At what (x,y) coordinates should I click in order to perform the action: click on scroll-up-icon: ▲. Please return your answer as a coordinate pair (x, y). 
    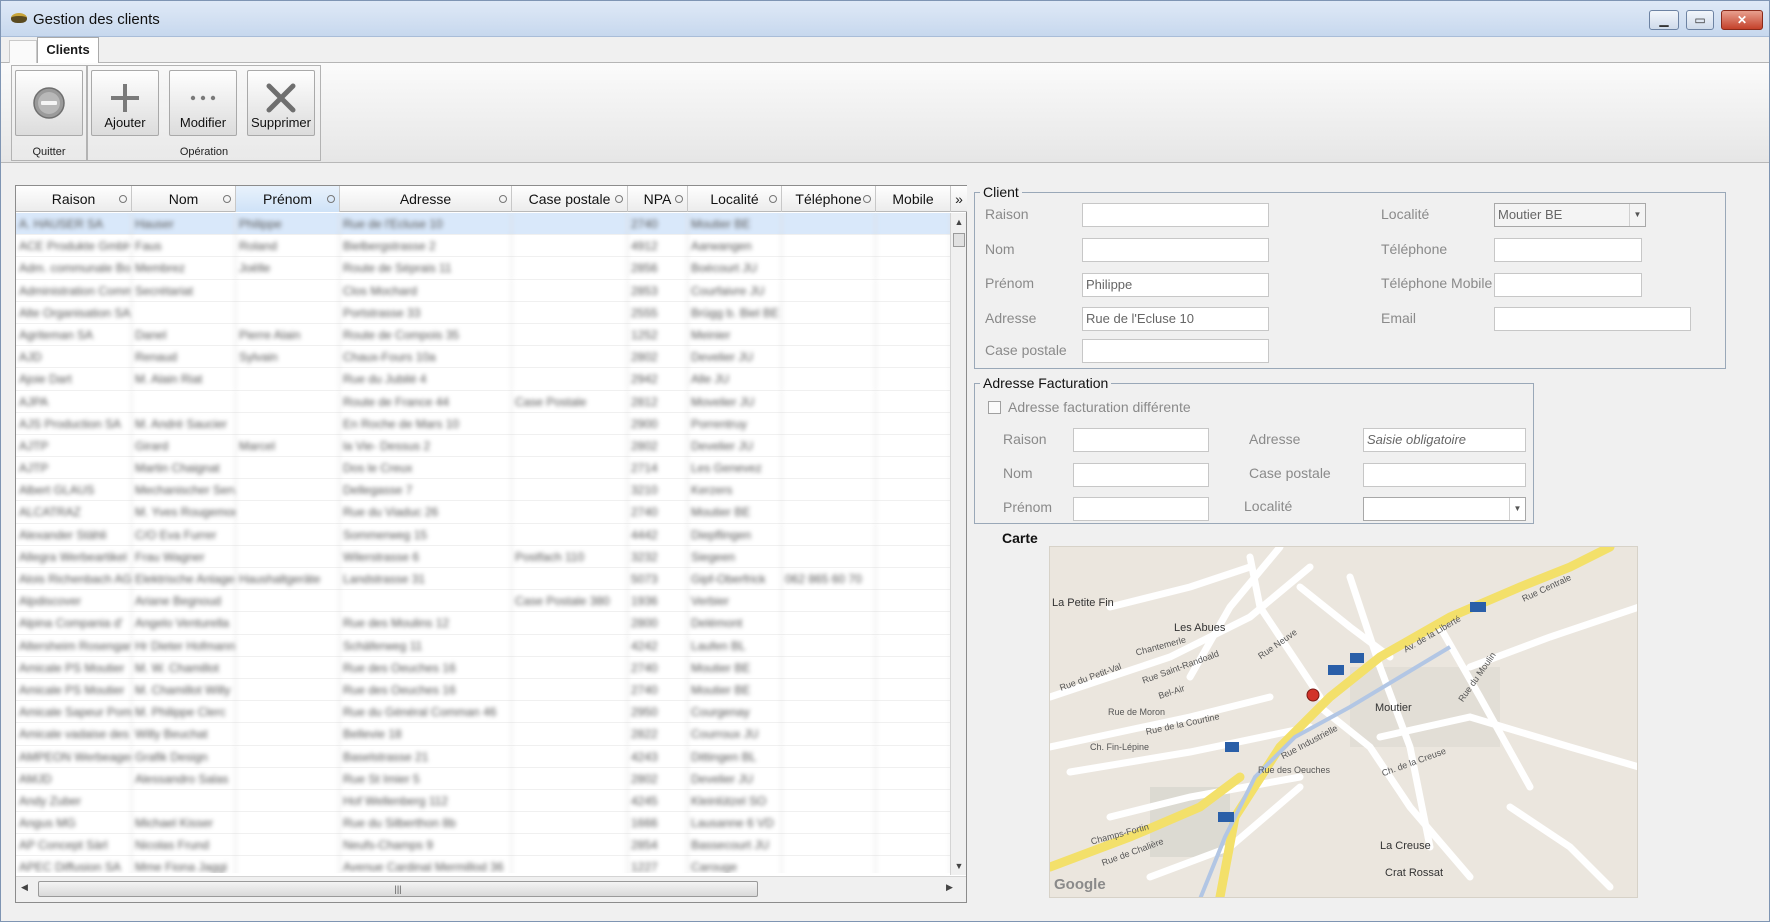
    Looking at the image, I should click on (959, 222).